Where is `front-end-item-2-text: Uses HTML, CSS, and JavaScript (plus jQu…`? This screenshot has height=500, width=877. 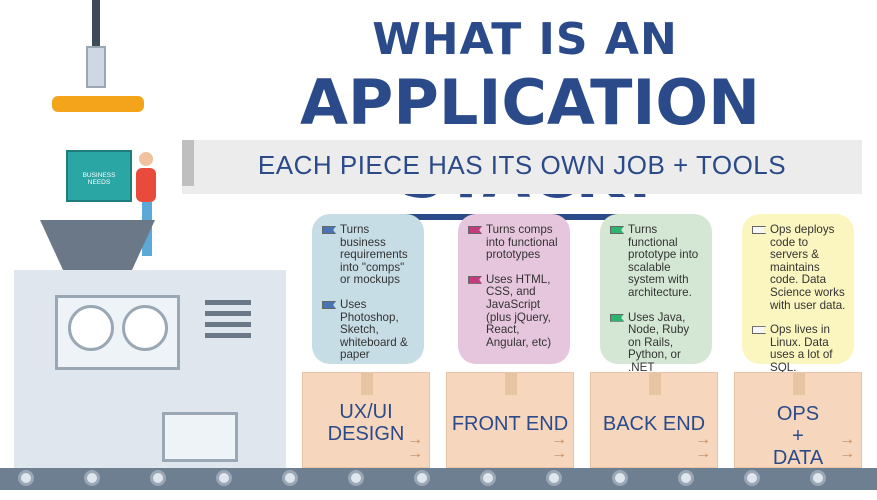 front-end-item-2-text: Uses HTML, CSS, and JavaScript (plus jQu… is located at coordinates (519, 310).